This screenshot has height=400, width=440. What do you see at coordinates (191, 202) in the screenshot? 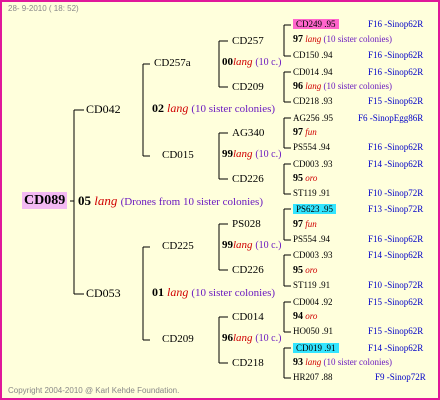
I see `root-note: (Drones from 10 sister colonies)` at bounding box center [191, 202].